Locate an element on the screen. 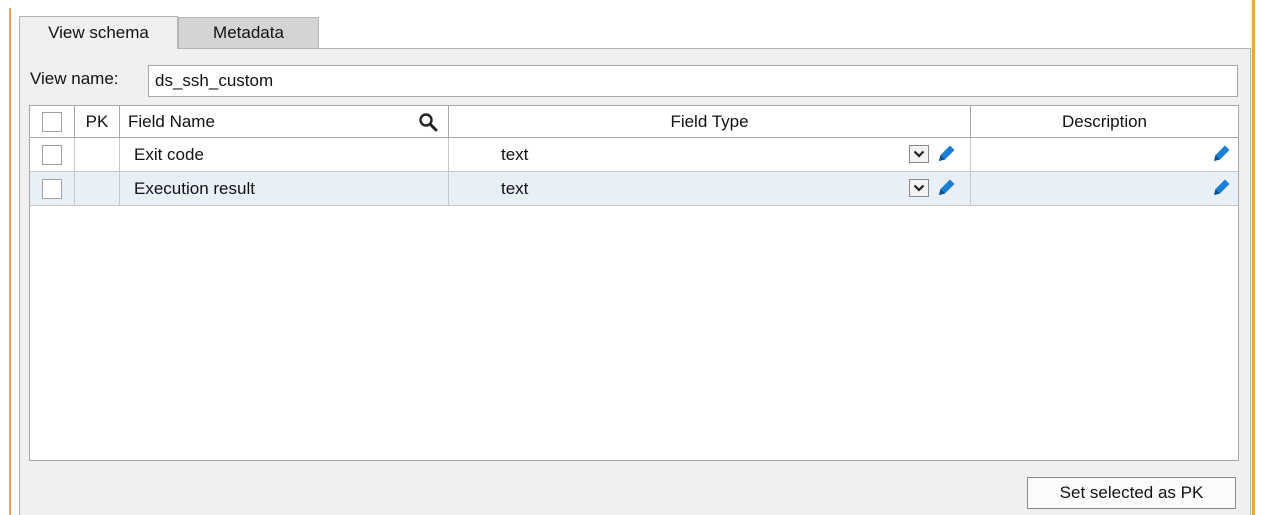 The width and height of the screenshot is (1263, 515). header-description: Description is located at coordinates (1104, 121).